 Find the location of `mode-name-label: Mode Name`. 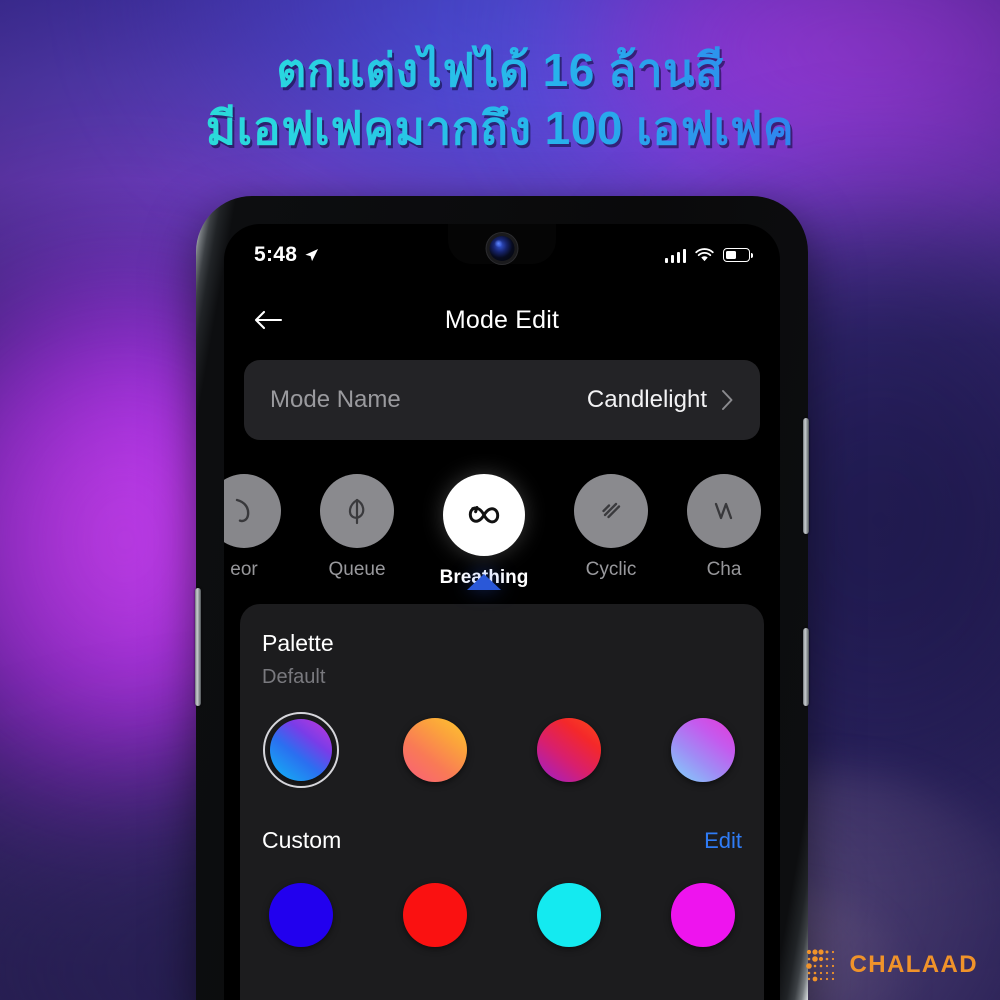

mode-name-label: Mode Name is located at coordinates (335, 399).